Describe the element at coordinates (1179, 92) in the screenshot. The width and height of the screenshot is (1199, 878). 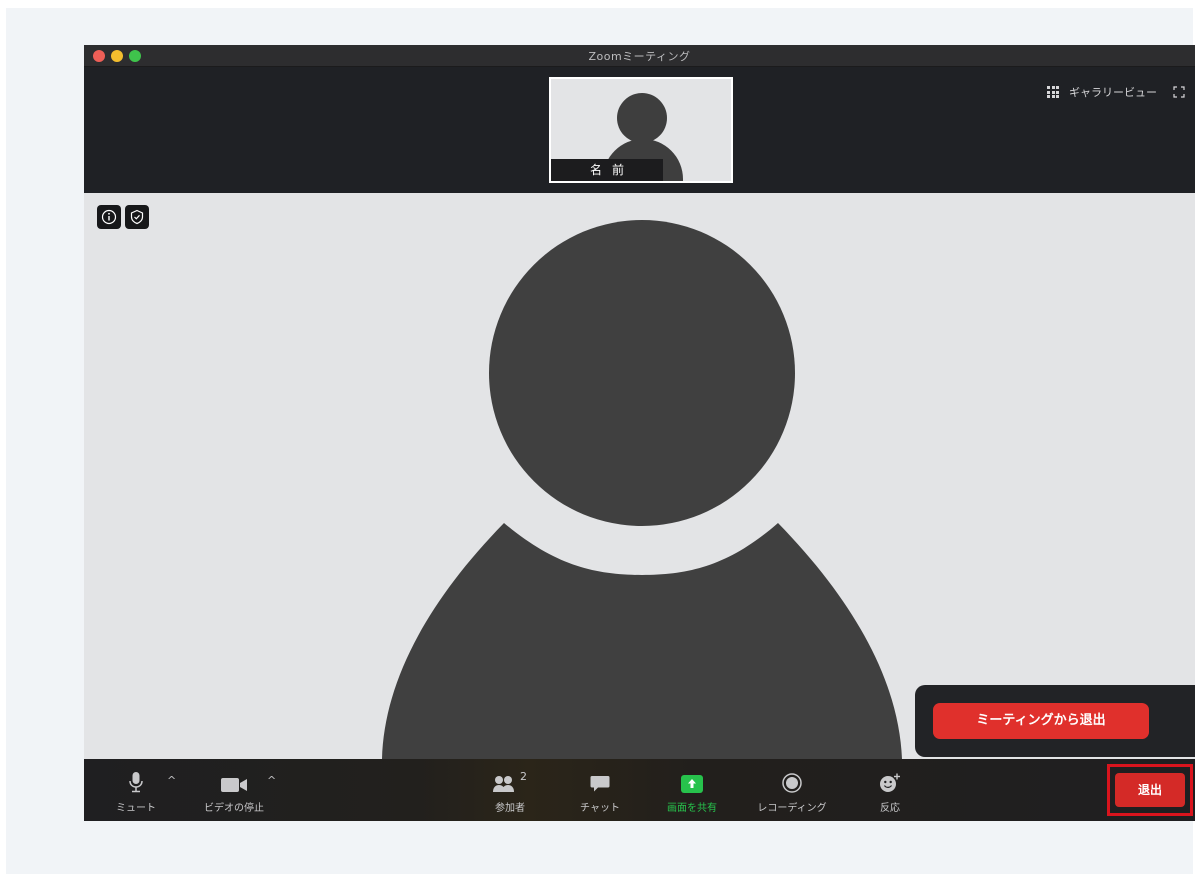
I see `fullscreen-icon` at that location.